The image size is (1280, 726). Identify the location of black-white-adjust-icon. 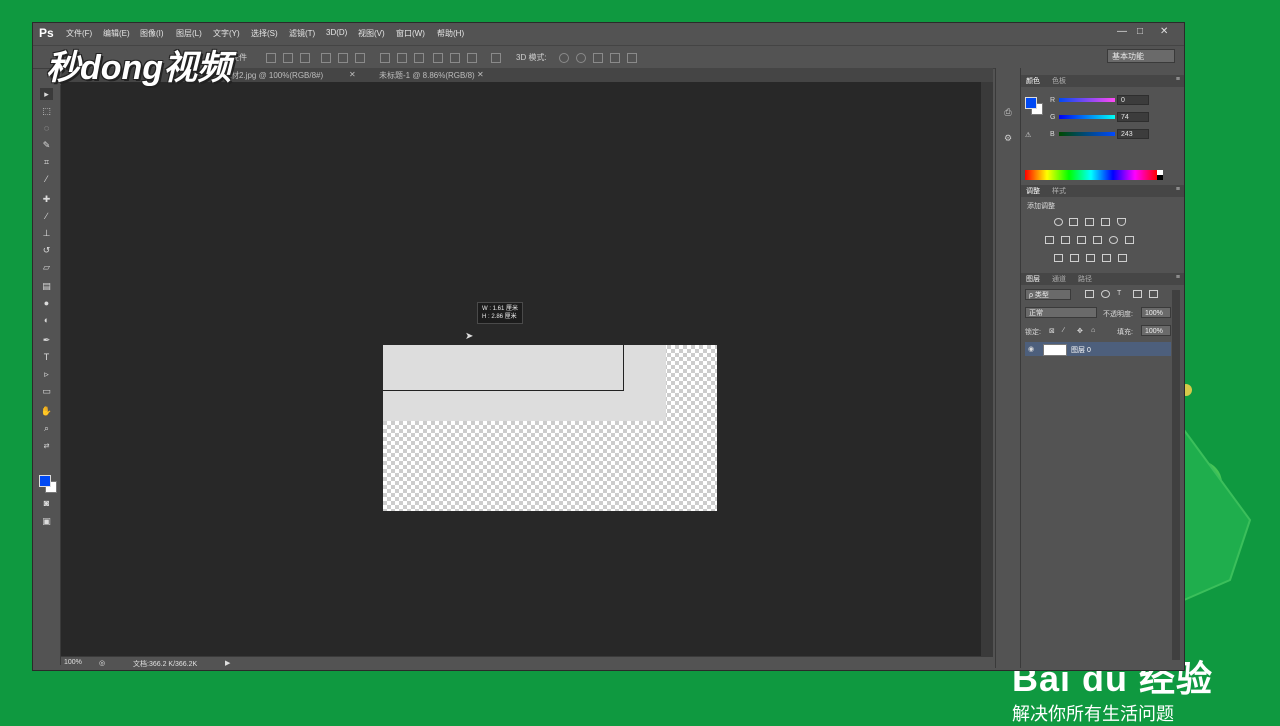
(1081, 240).